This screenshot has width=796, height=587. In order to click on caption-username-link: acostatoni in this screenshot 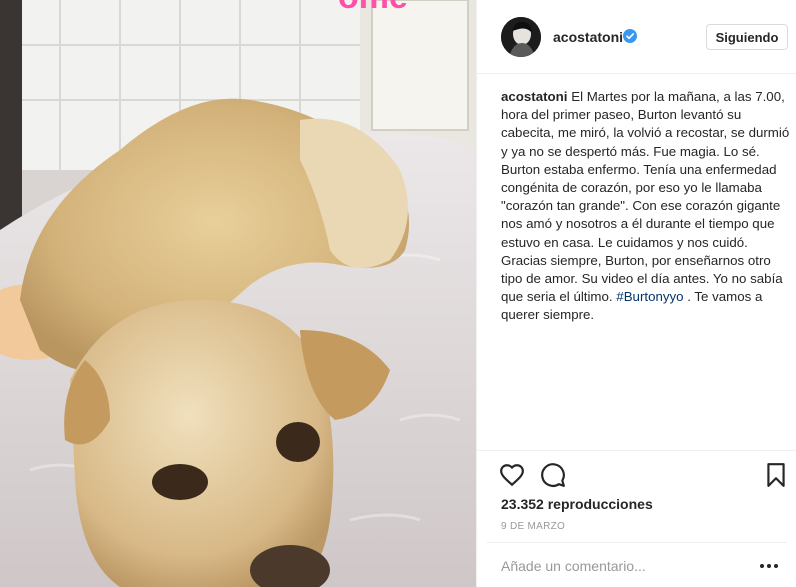, I will do `click(534, 96)`.